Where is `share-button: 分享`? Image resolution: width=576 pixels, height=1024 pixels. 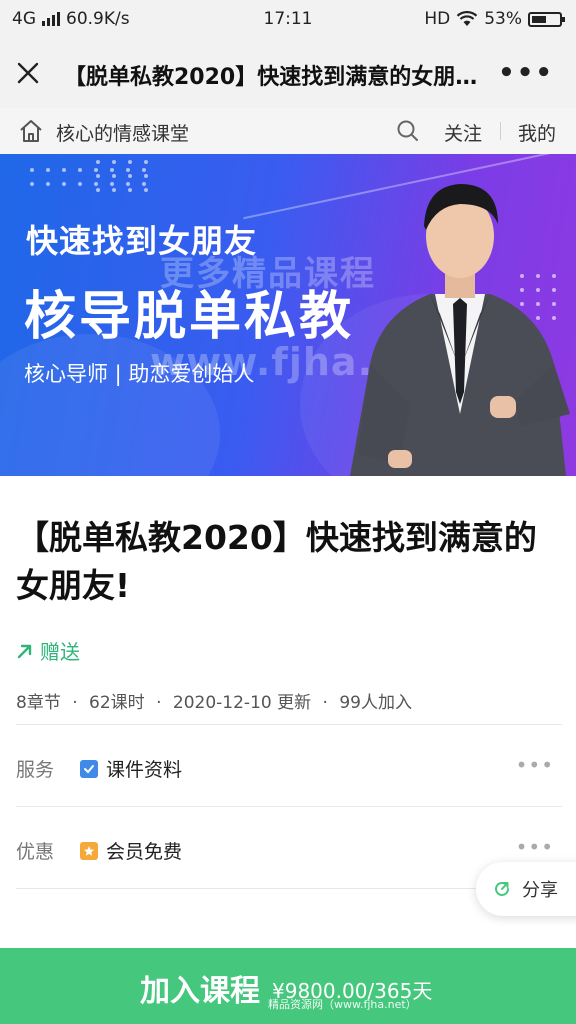
share-button: 分享 is located at coordinates (526, 889).